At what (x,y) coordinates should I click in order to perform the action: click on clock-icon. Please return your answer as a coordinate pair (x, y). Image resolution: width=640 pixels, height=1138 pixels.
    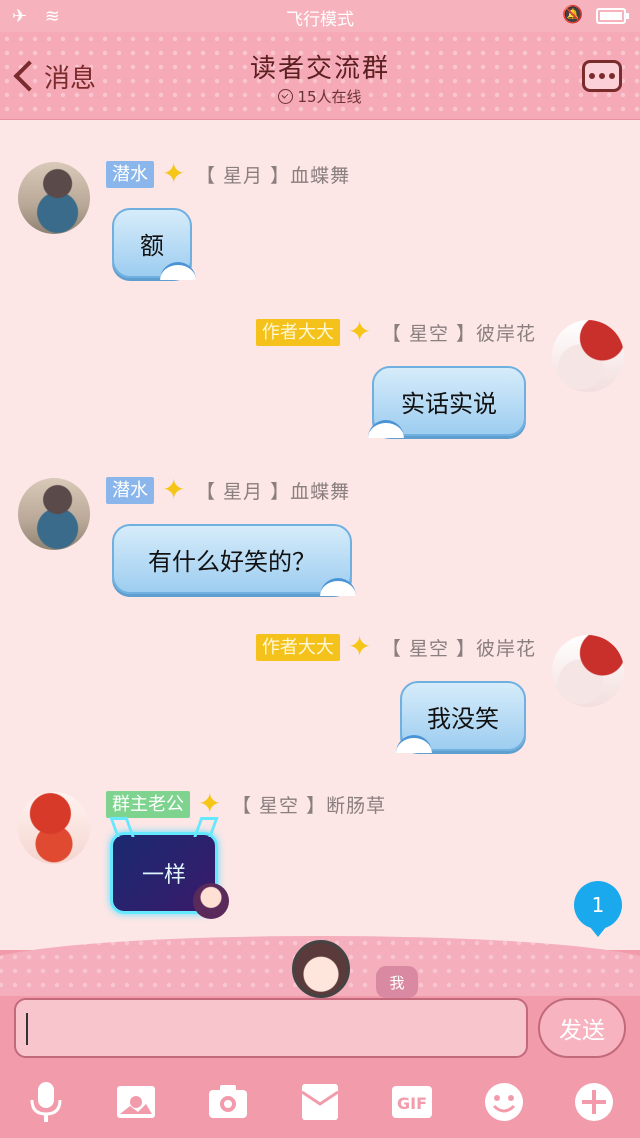
    Looking at the image, I should click on (286, 96).